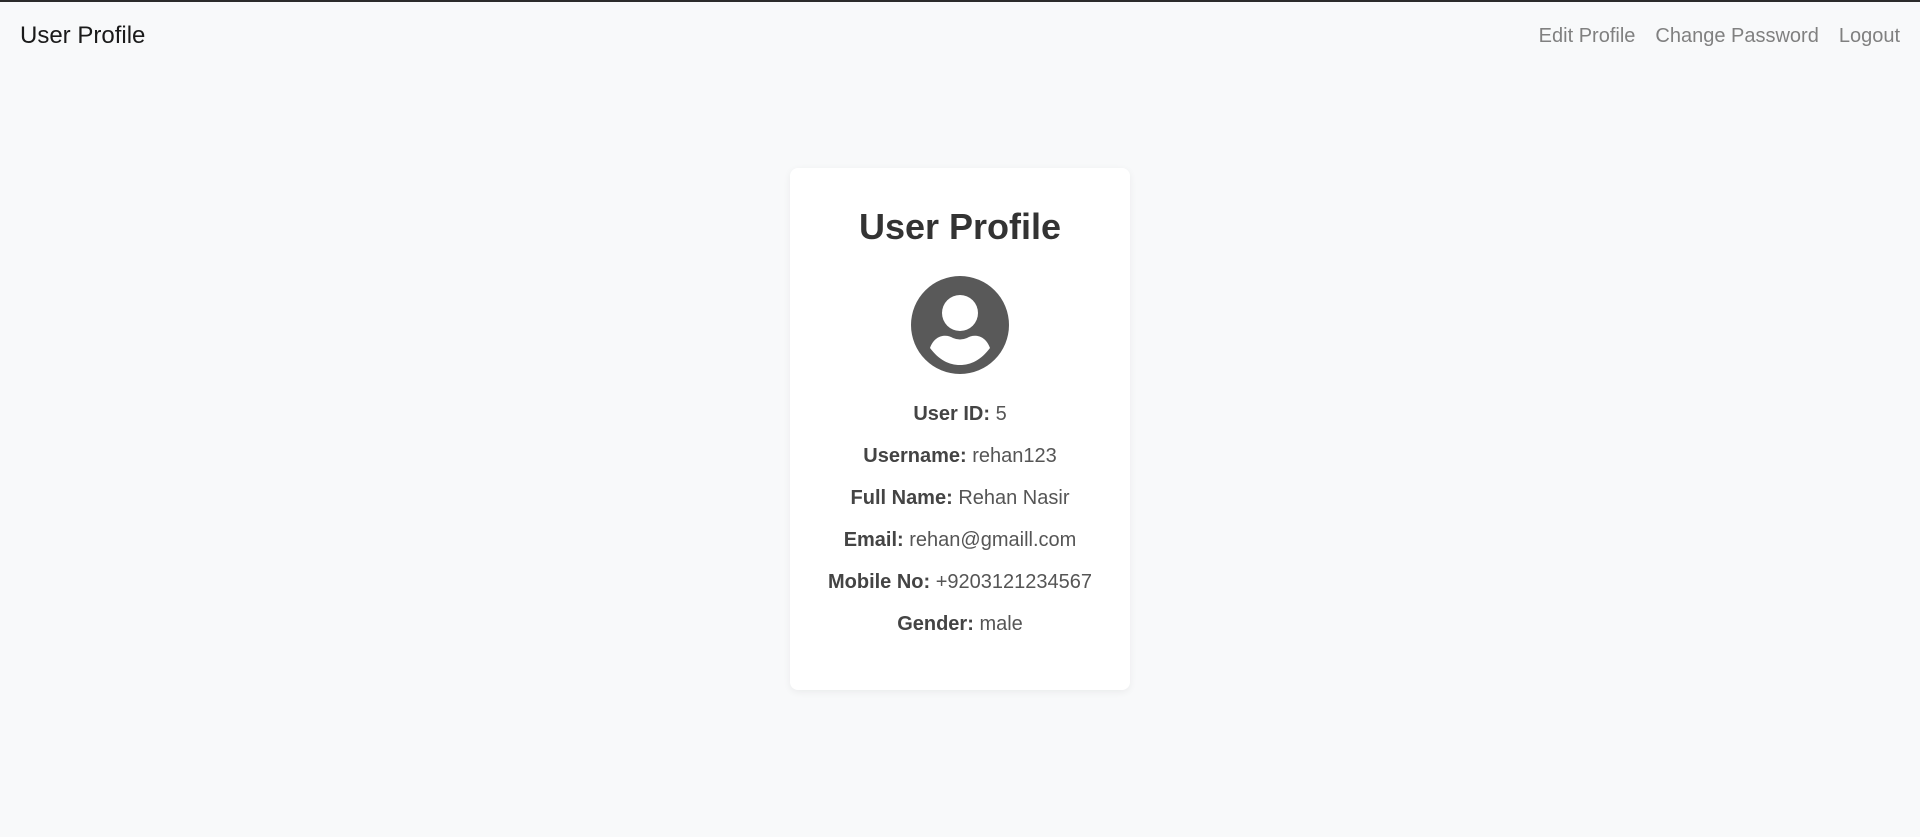 The height and width of the screenshot is (837, 1920). Describe the element at coordinates (1001, 624) in the screenshot. I see `gender-value: male` at that location.